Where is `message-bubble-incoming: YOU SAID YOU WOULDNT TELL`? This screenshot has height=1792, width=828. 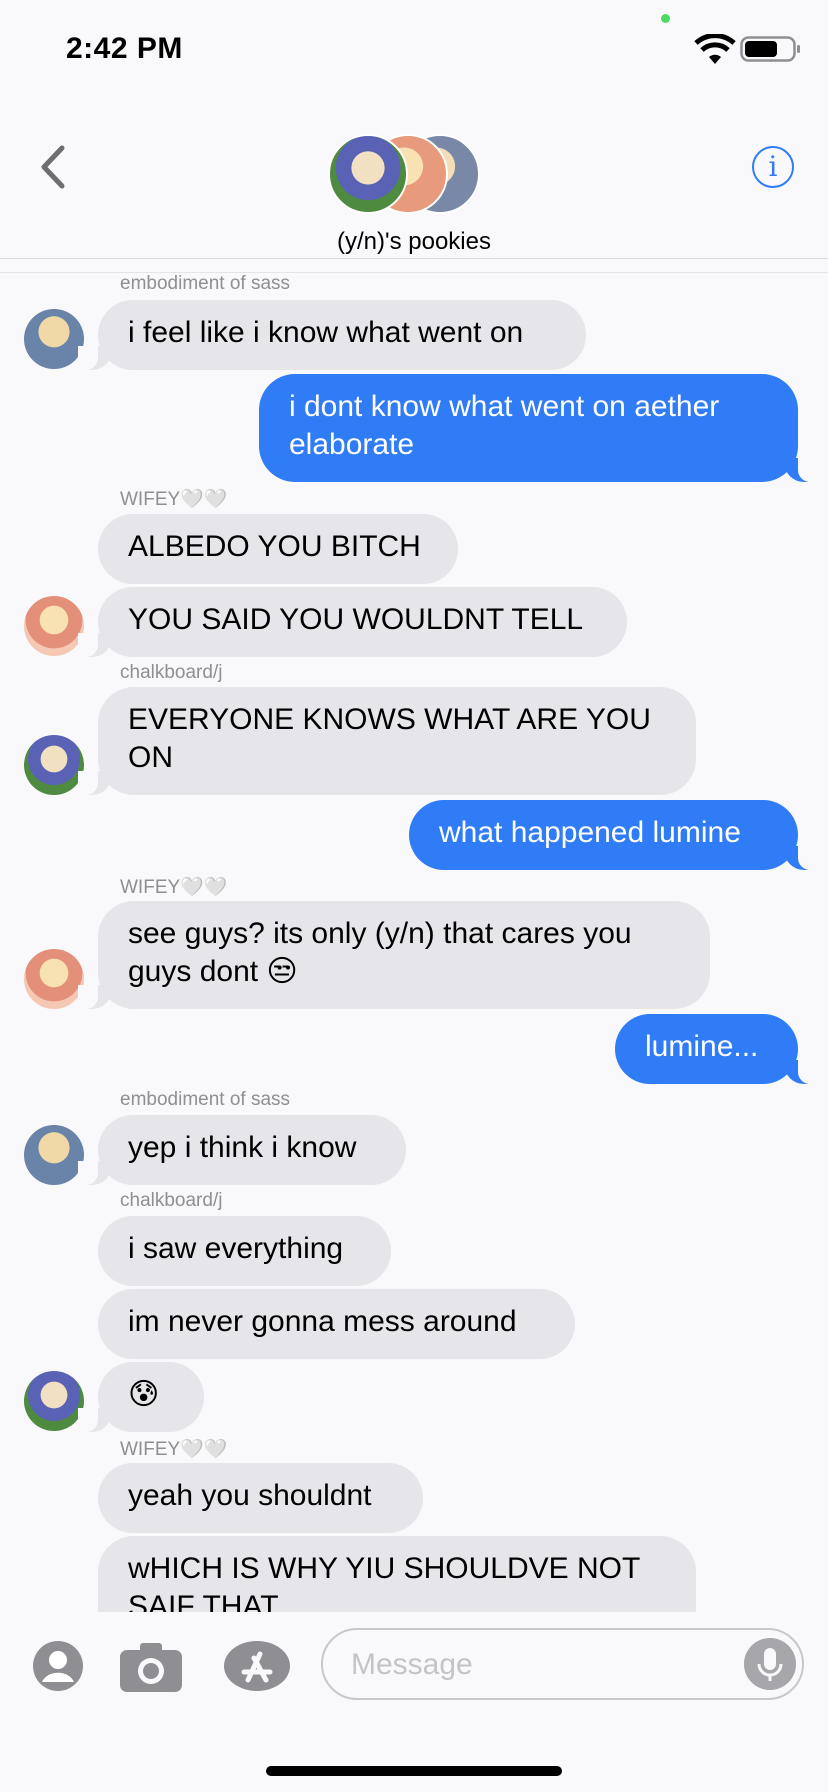 message-bubble-incoming: YOU SAID YOU WOULDNT TELL is located at coordinates (352, 622).